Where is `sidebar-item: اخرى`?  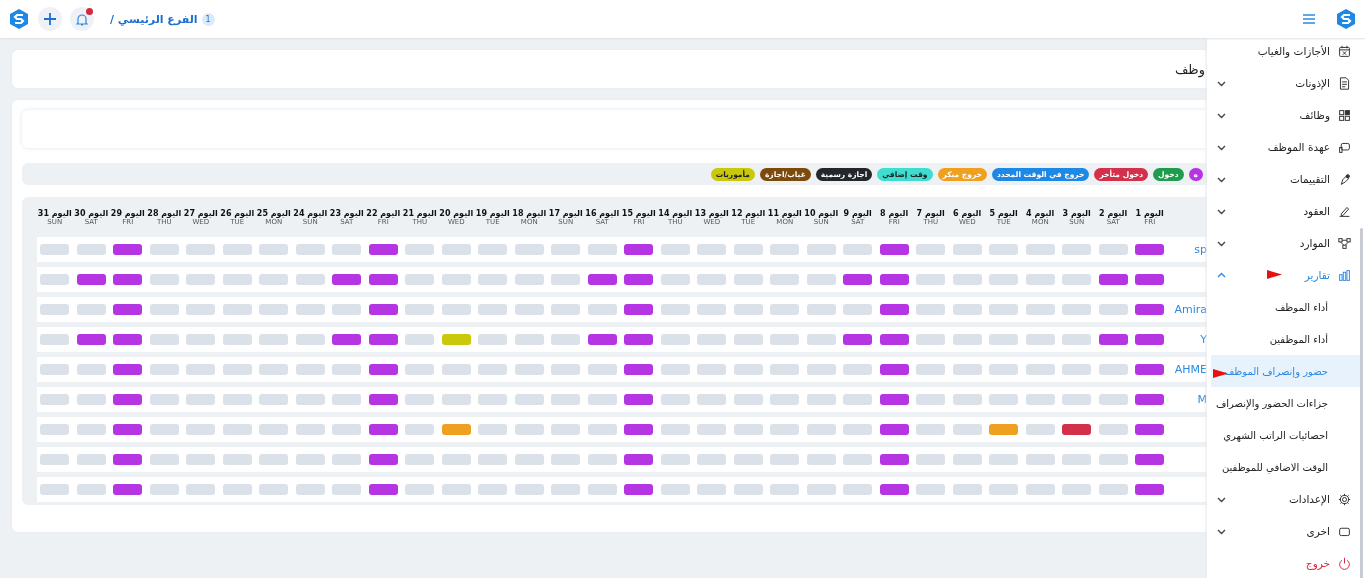 sidebar-item: اخرى is located at coordinates (1286, 531).